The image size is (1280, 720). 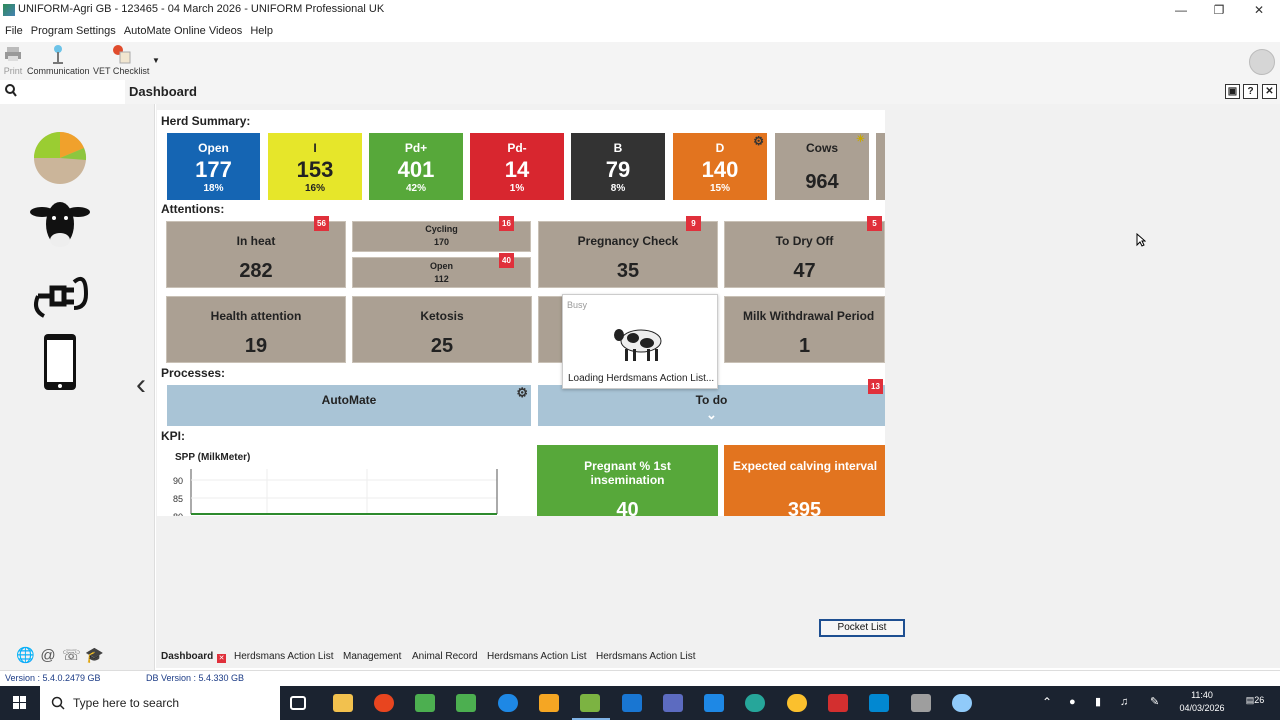 I want to click on tile-cows: Cows 964 ☀, so click(x=822, y=166).